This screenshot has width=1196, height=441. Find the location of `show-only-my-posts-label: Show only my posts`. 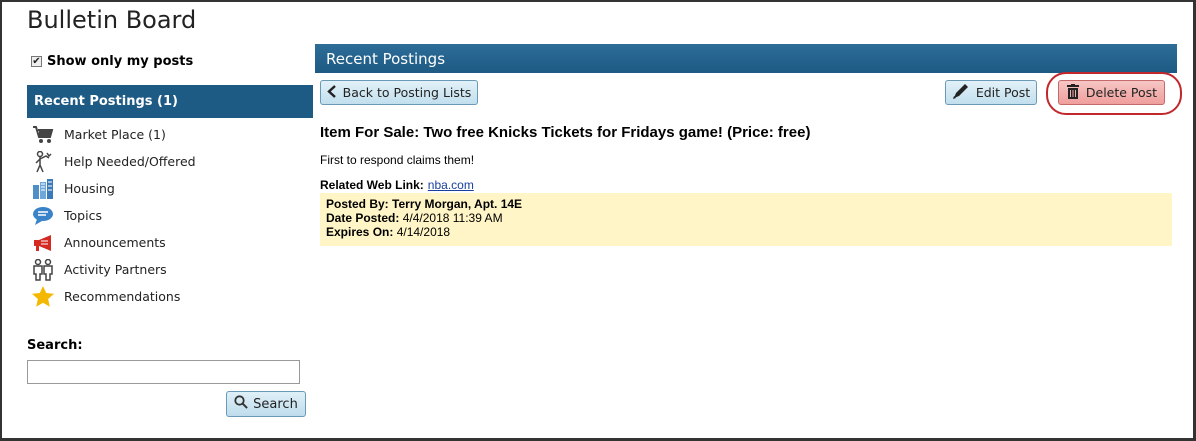

show-only-my-posts-label: Show only my posts is located at coordinates (120, 61).